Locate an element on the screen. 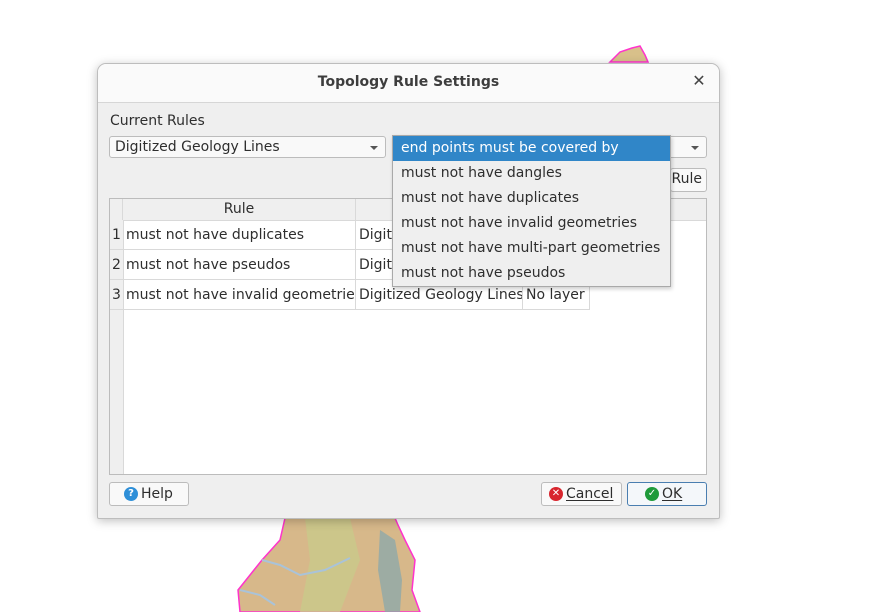  cancel-button: ✕ Cancel is located at coordinates (581, 494).